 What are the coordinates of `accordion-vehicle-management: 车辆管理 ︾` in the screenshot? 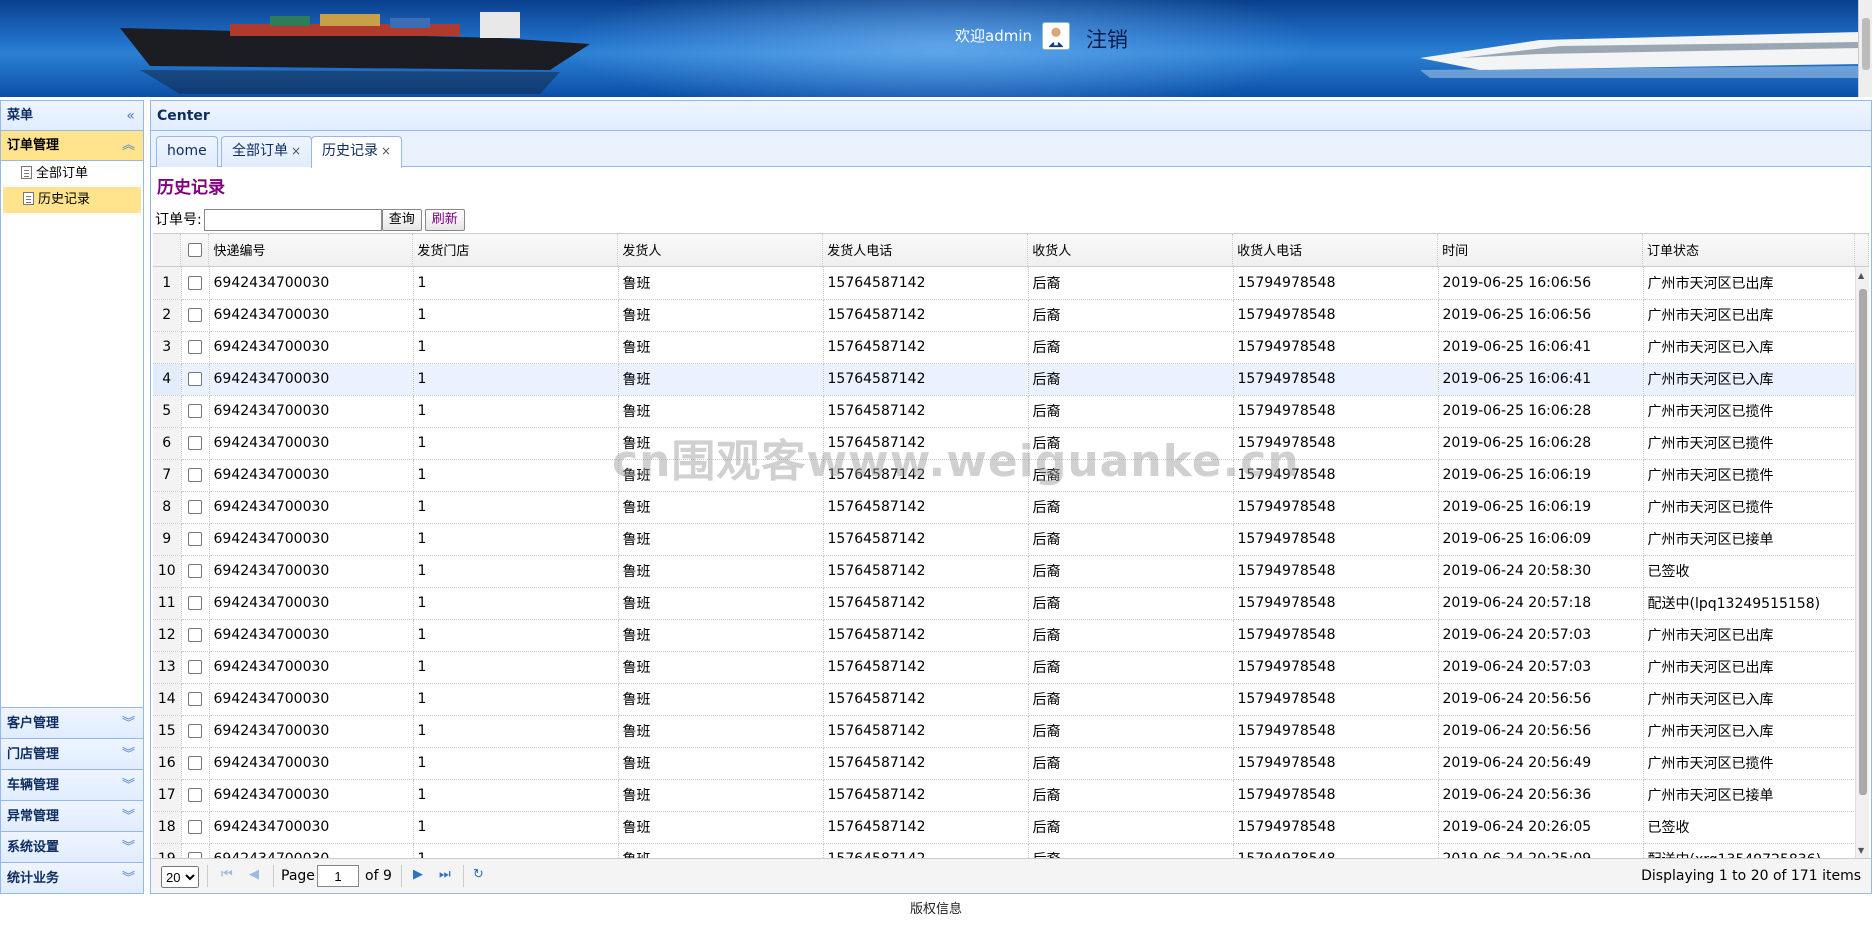 It's located at (72, 784).